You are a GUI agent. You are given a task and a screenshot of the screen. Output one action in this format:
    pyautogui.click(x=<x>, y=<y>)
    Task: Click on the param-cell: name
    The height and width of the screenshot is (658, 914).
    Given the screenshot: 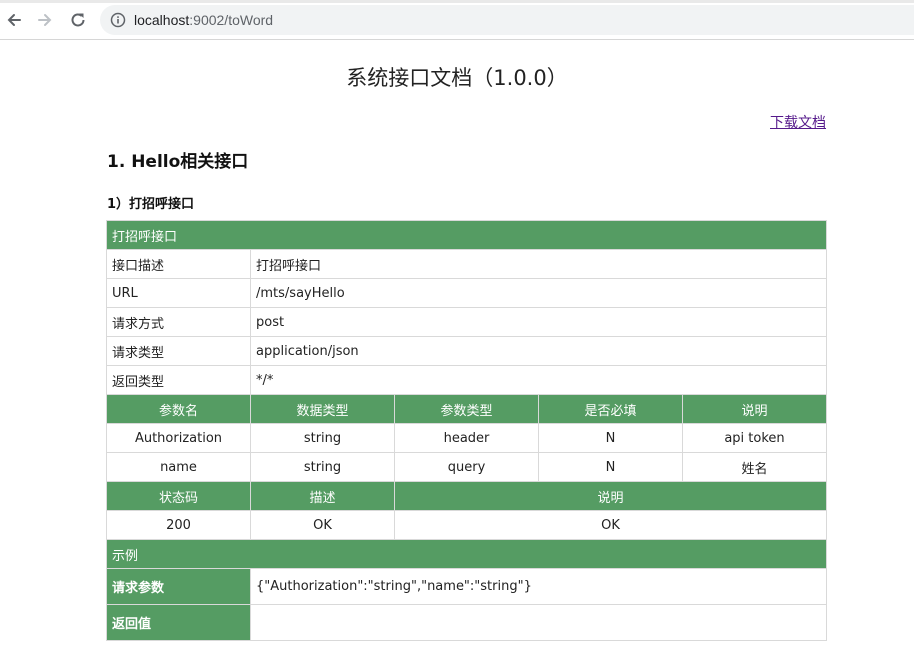 What is the action you would take?
    pyautogui.click(x=178, y=467)
    